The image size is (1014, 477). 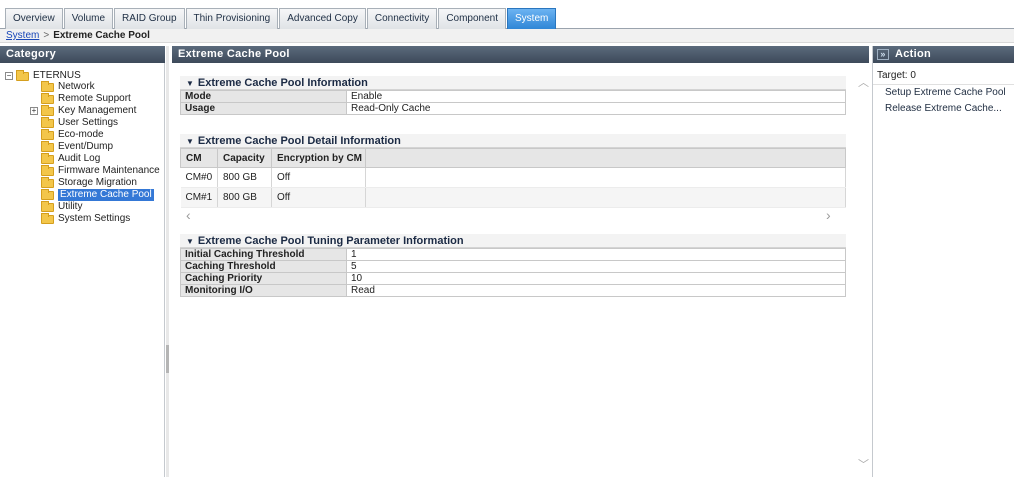 I want to click on tree-item-eco-mode: Eco-mode, so click(x=72, y=134).